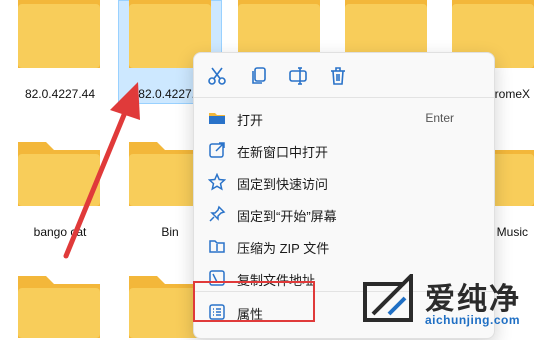  Describe the element at coordinates (344, 118) in the screenshot. I see `menu-item-open: 打开 Enter` at that location.